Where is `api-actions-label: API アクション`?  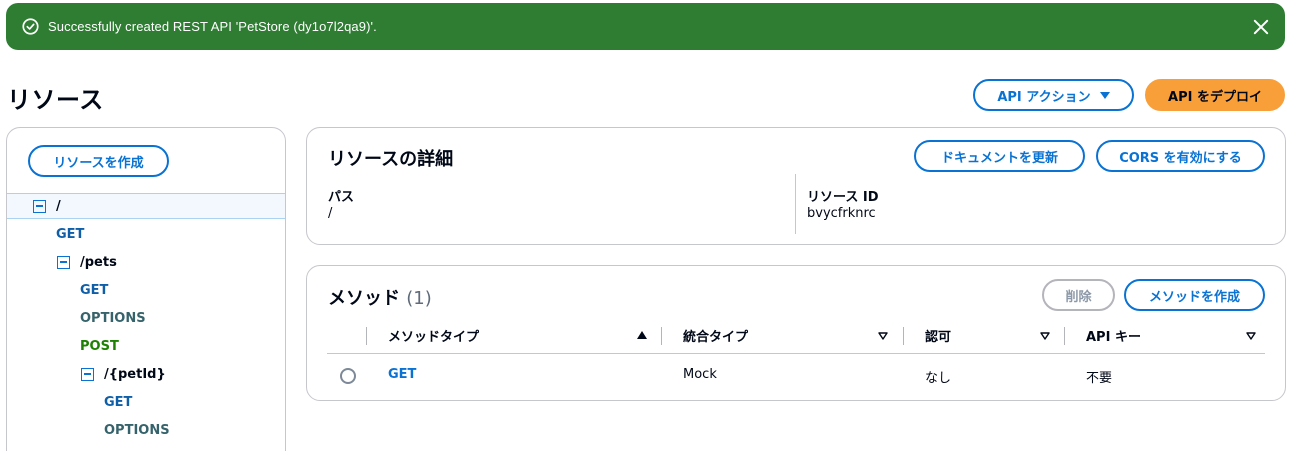 api-actions-label: API アクション is located at coordinates (1044, 97).